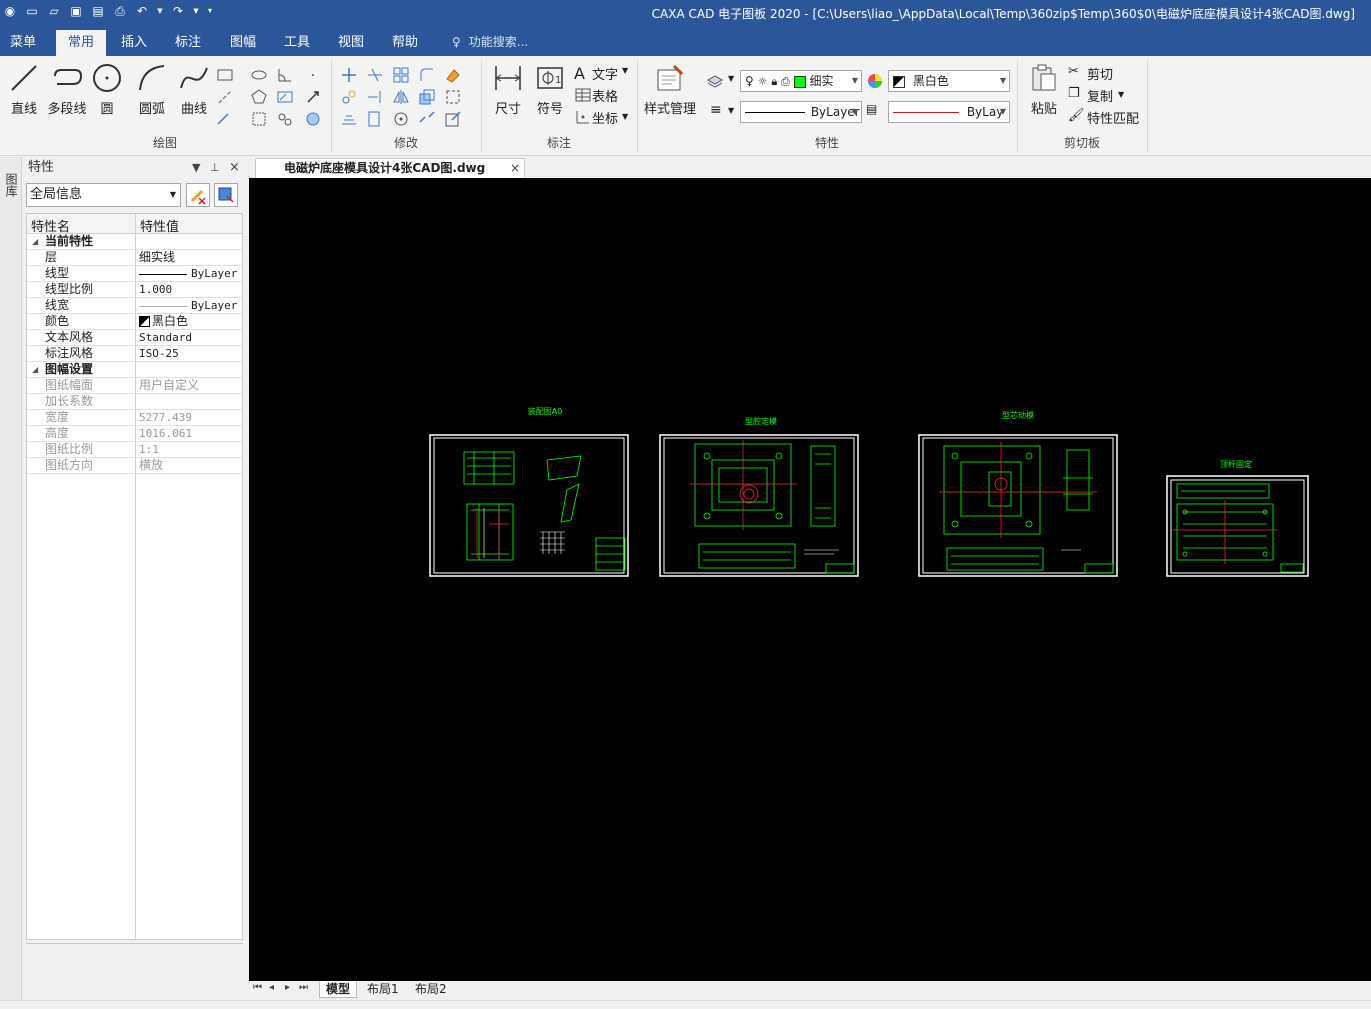 This screenshot has height=1009, width=1371. Describe the element at coordinates (225, 97) in the screenshot. I see `centerline-icon` at that location.